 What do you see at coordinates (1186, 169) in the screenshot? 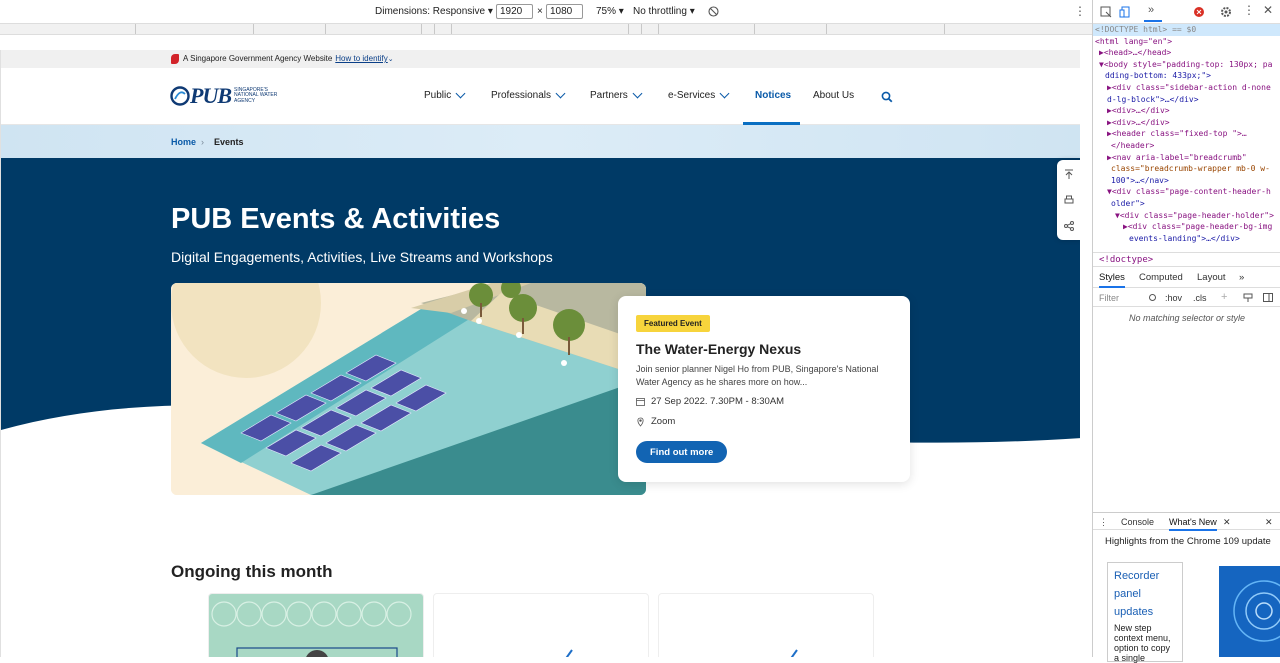
I see `dom-line: class="breadcrumb-wrapper mb-0 w-` at bounding box center [1186, 169].